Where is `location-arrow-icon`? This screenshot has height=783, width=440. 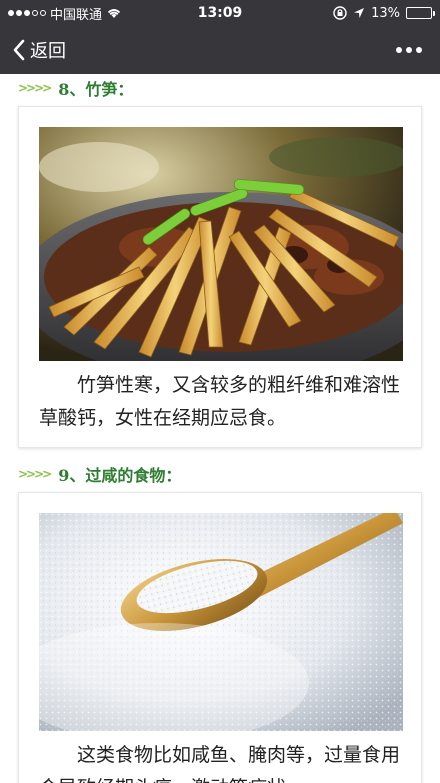
location-arrow-icon is located at coordinates (359, 13).